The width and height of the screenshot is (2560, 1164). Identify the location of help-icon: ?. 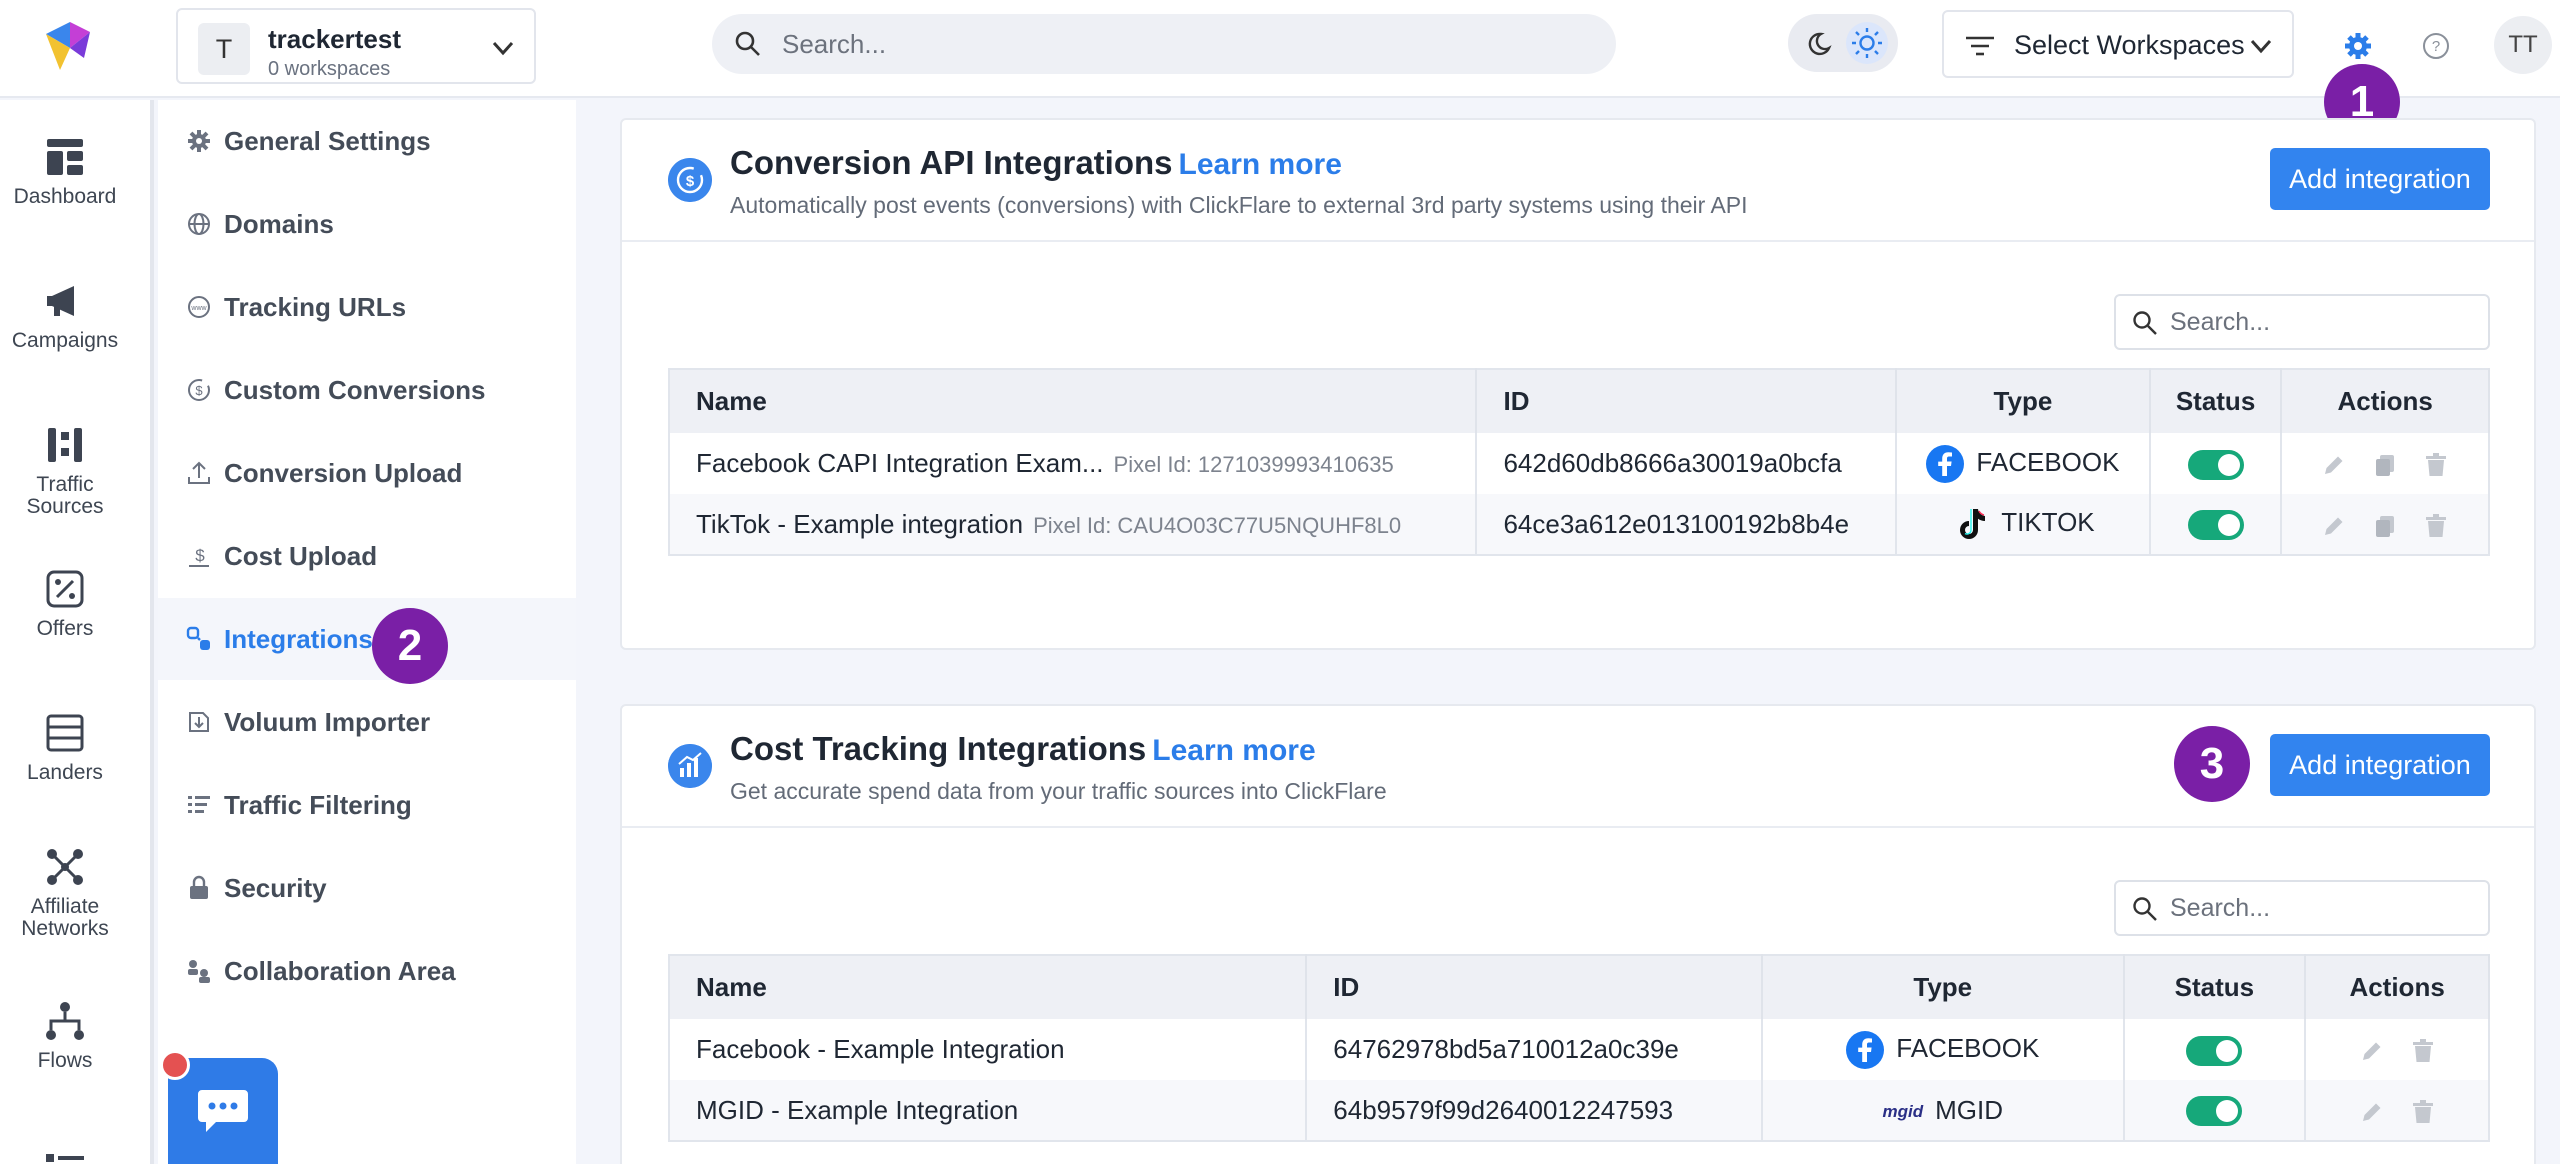
(2436, 46).